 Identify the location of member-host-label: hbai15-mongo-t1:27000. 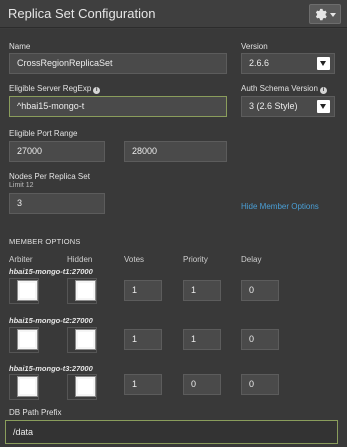
(51, 271).